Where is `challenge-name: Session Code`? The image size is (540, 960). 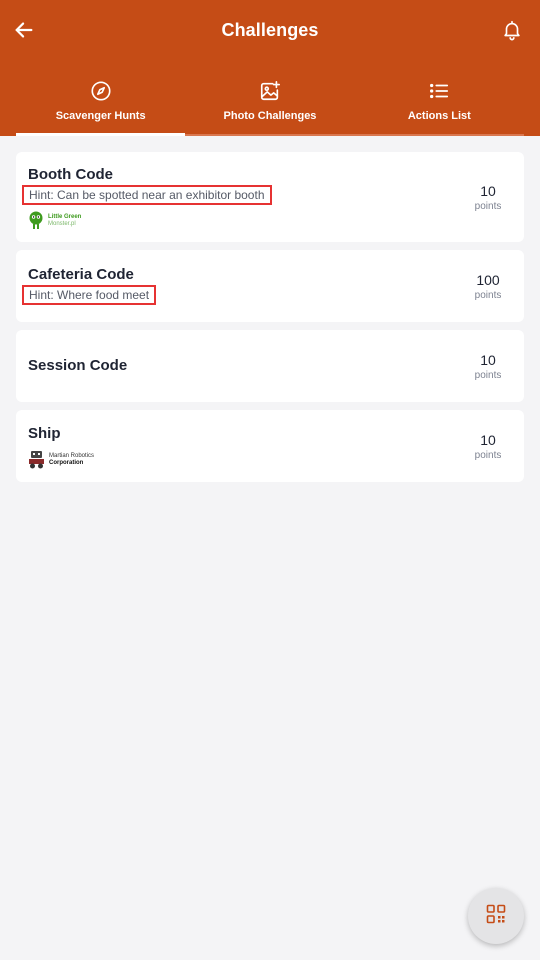 challenge-name: Session Code is located at coordinates (78, 365).